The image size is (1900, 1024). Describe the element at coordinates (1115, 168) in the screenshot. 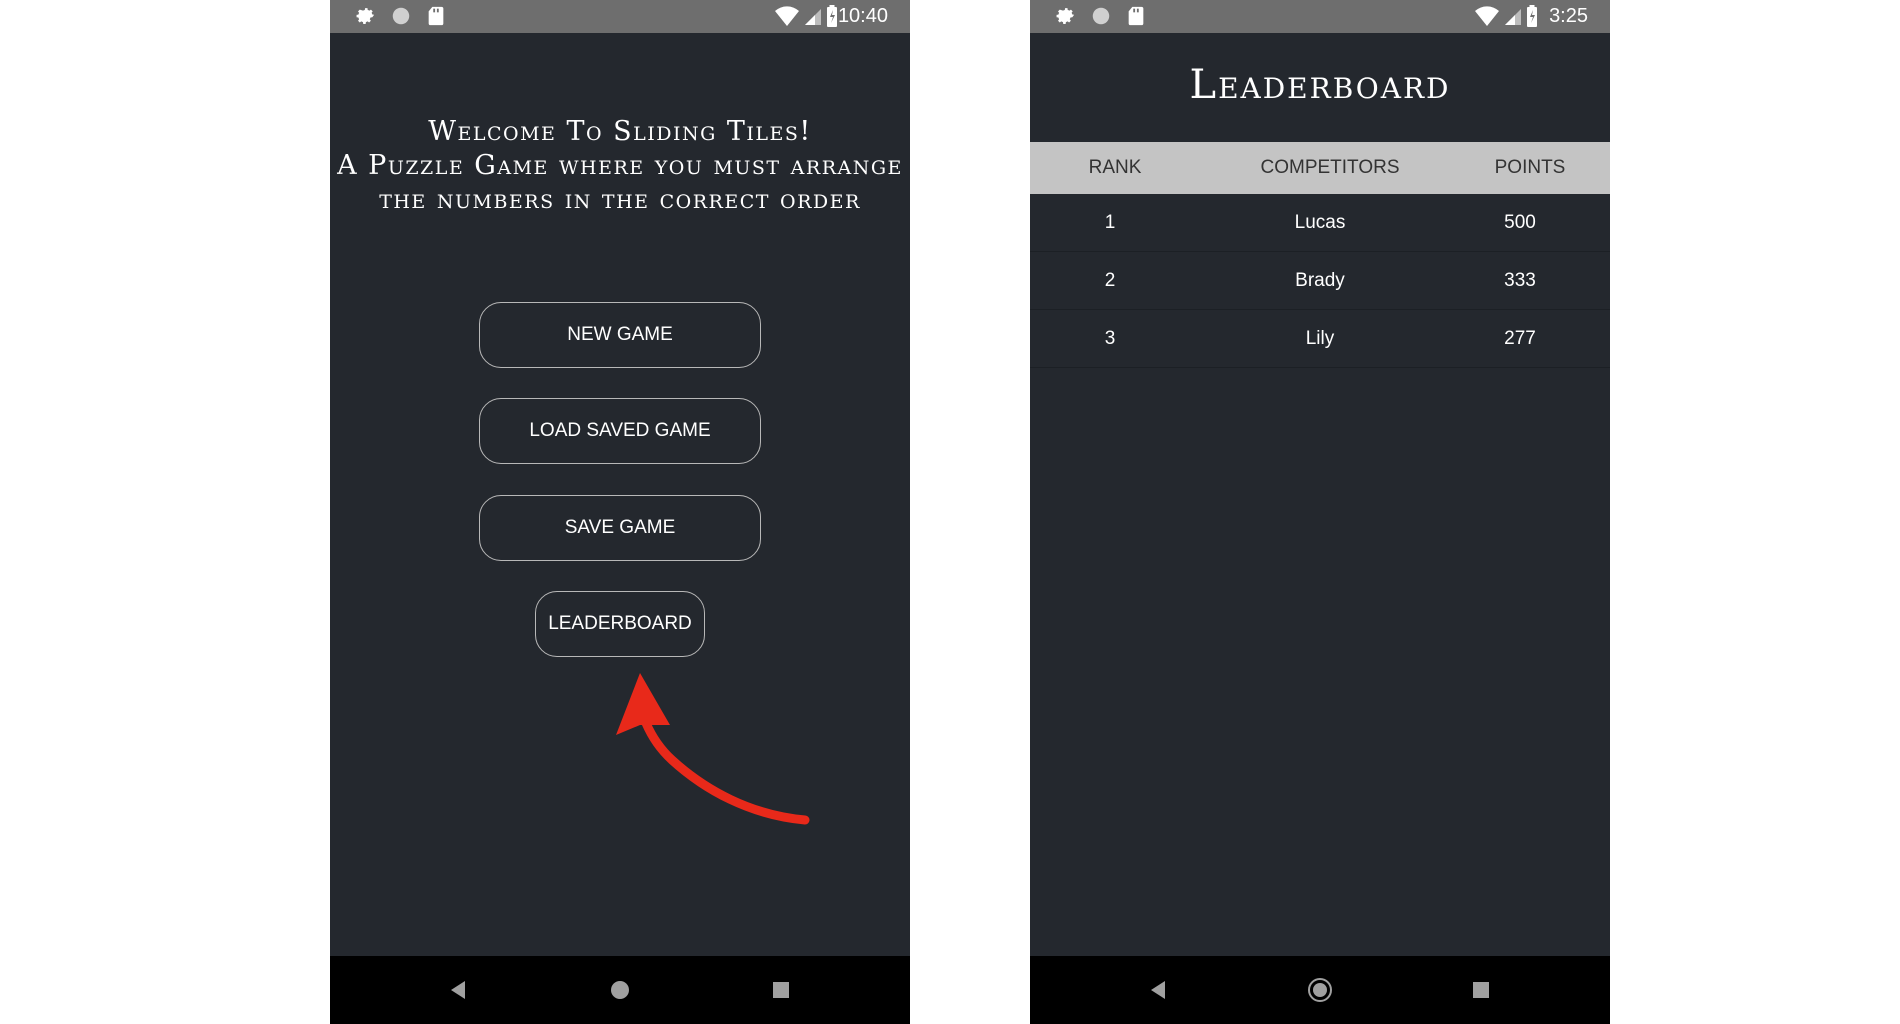

I see `column-header-rank: RANK` at that location.